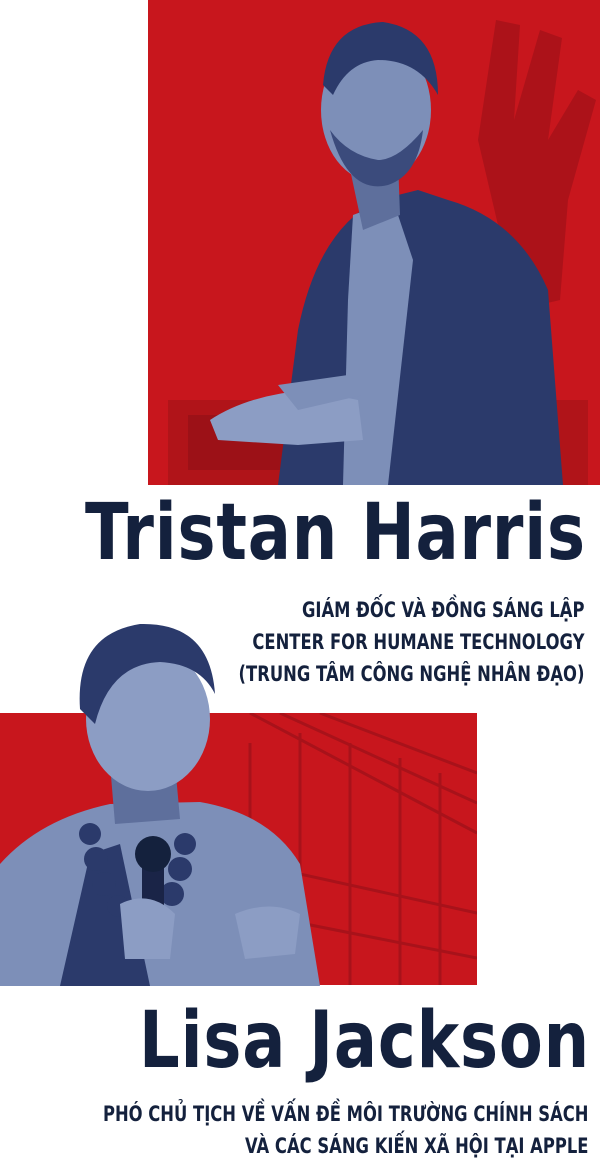  Describe the element at coordinates (335, 533) in the screenshot. I see `person-name: Tristan Harris` at that location.